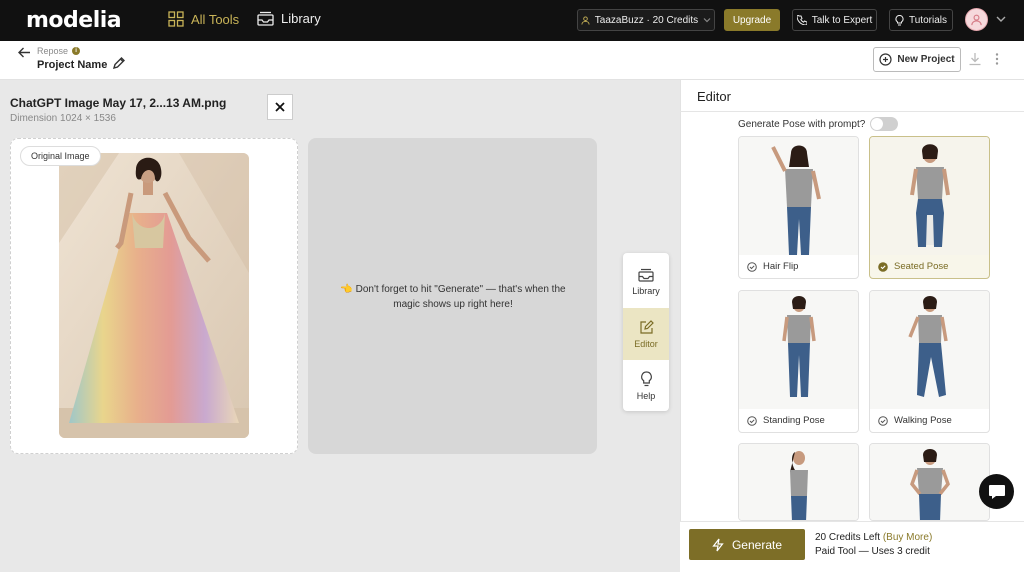 Image resolution: width=1024 pixels, height=572 pixels. Describe the element at coordinates (913, 266) in the screenshot. I see `pose-label: Seated Pose` at that location.